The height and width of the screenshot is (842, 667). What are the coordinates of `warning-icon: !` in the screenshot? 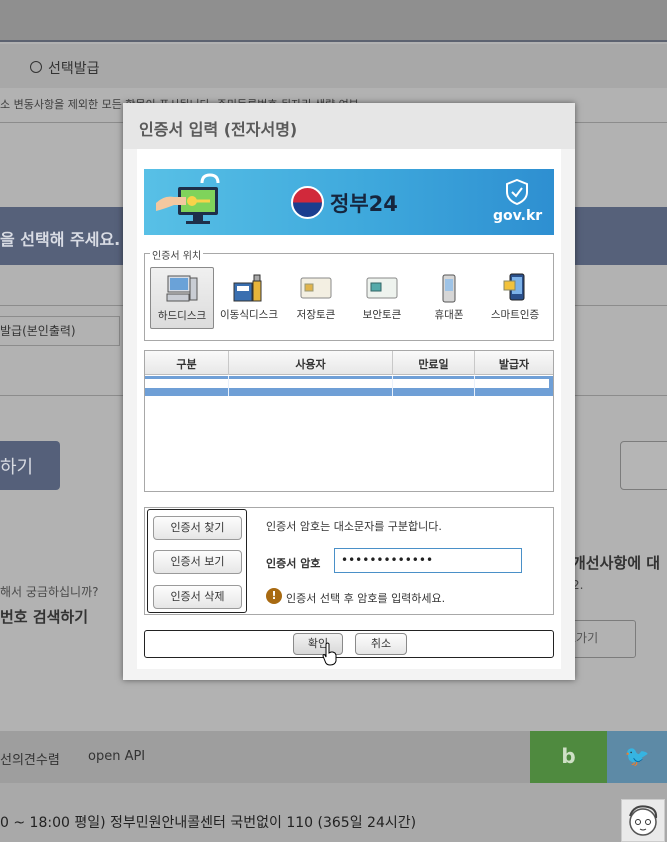 It's located at (274, 596).